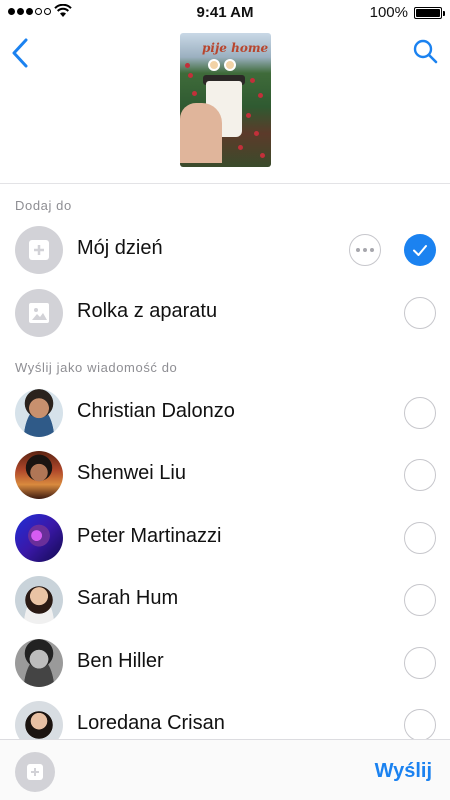  I want to click on add-to-row-camera-roll: Rolka z aparatu, so click(225, 313).